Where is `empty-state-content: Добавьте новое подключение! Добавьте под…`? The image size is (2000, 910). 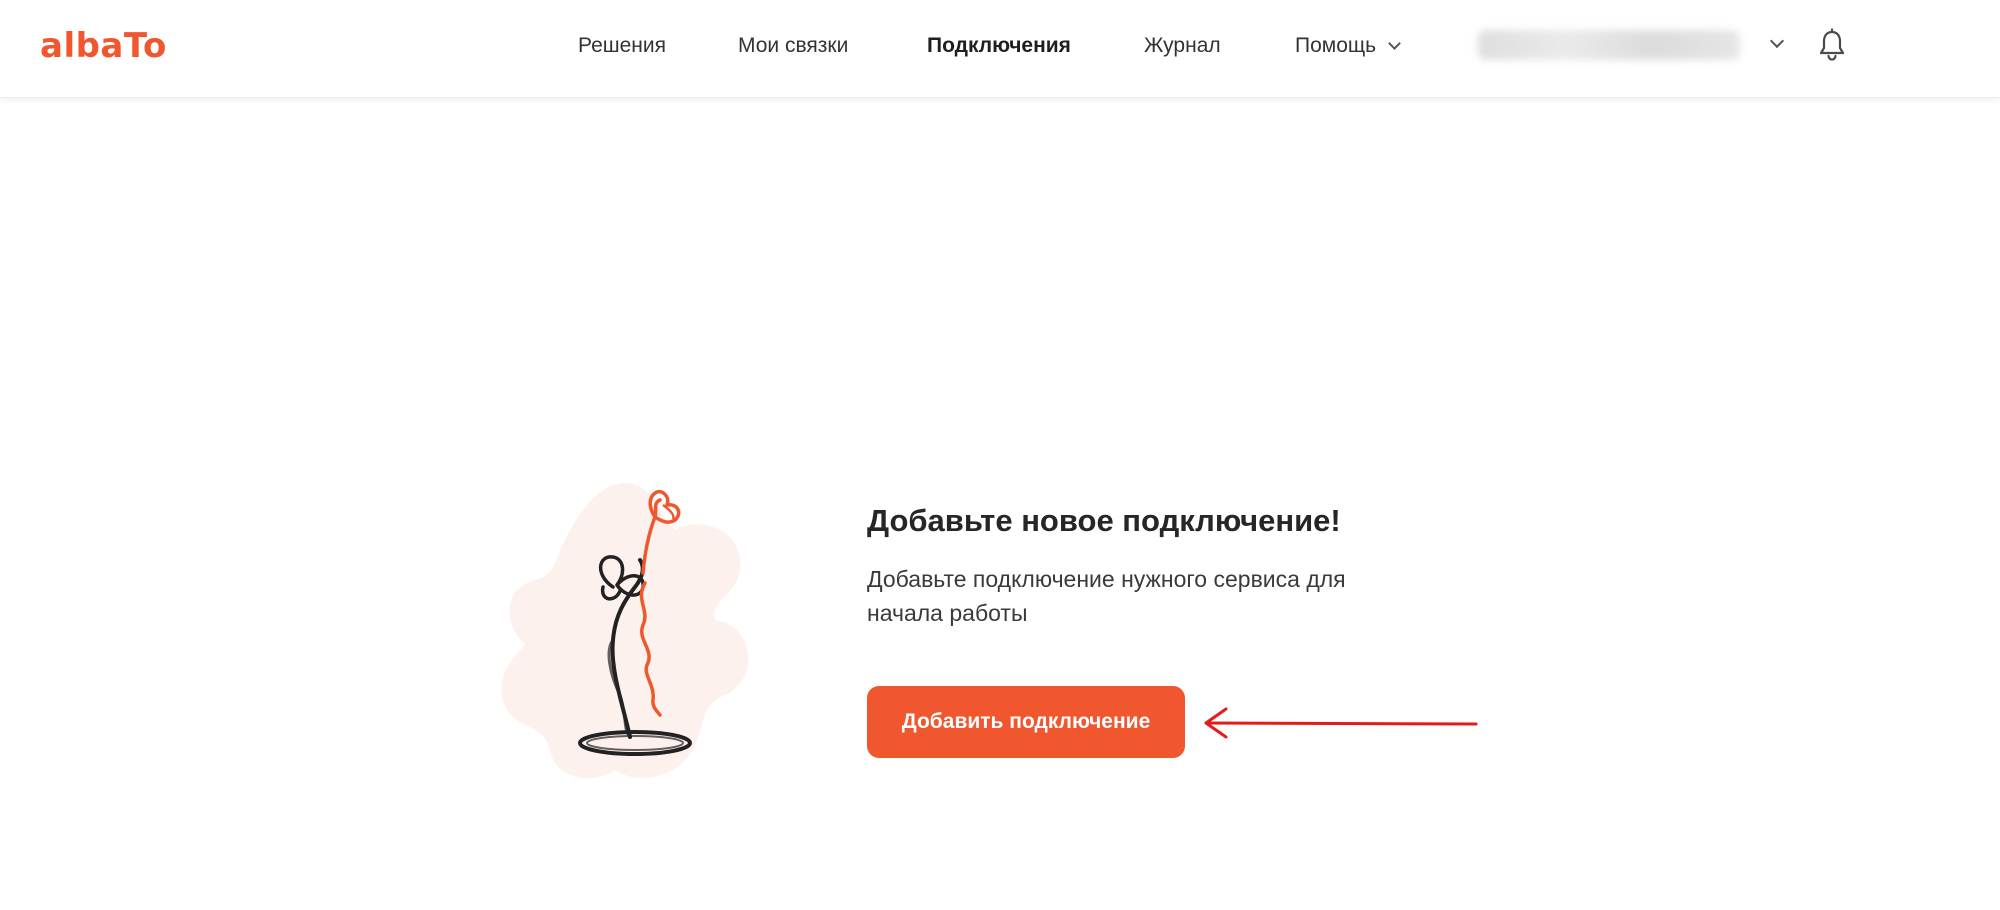
empty-state-content: Добавьте новое подключение! Добавьте под… is located at coordinates (1147, 565).